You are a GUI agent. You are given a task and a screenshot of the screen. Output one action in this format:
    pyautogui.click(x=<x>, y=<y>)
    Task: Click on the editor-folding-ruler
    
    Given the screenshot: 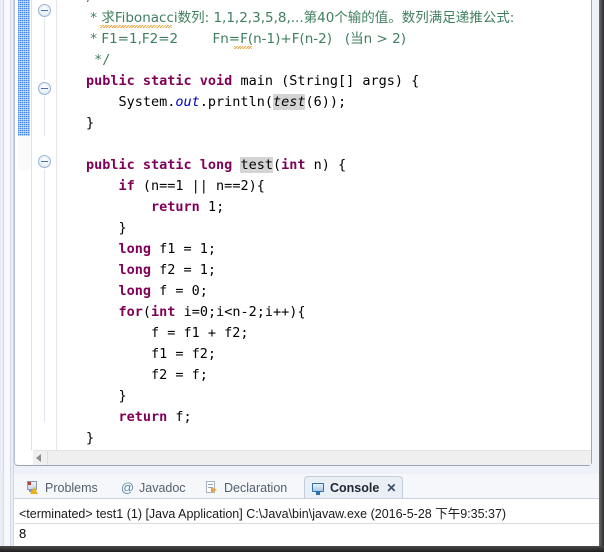 What is the action you would take?
    pyautogui.click(x=45, y=225)
    